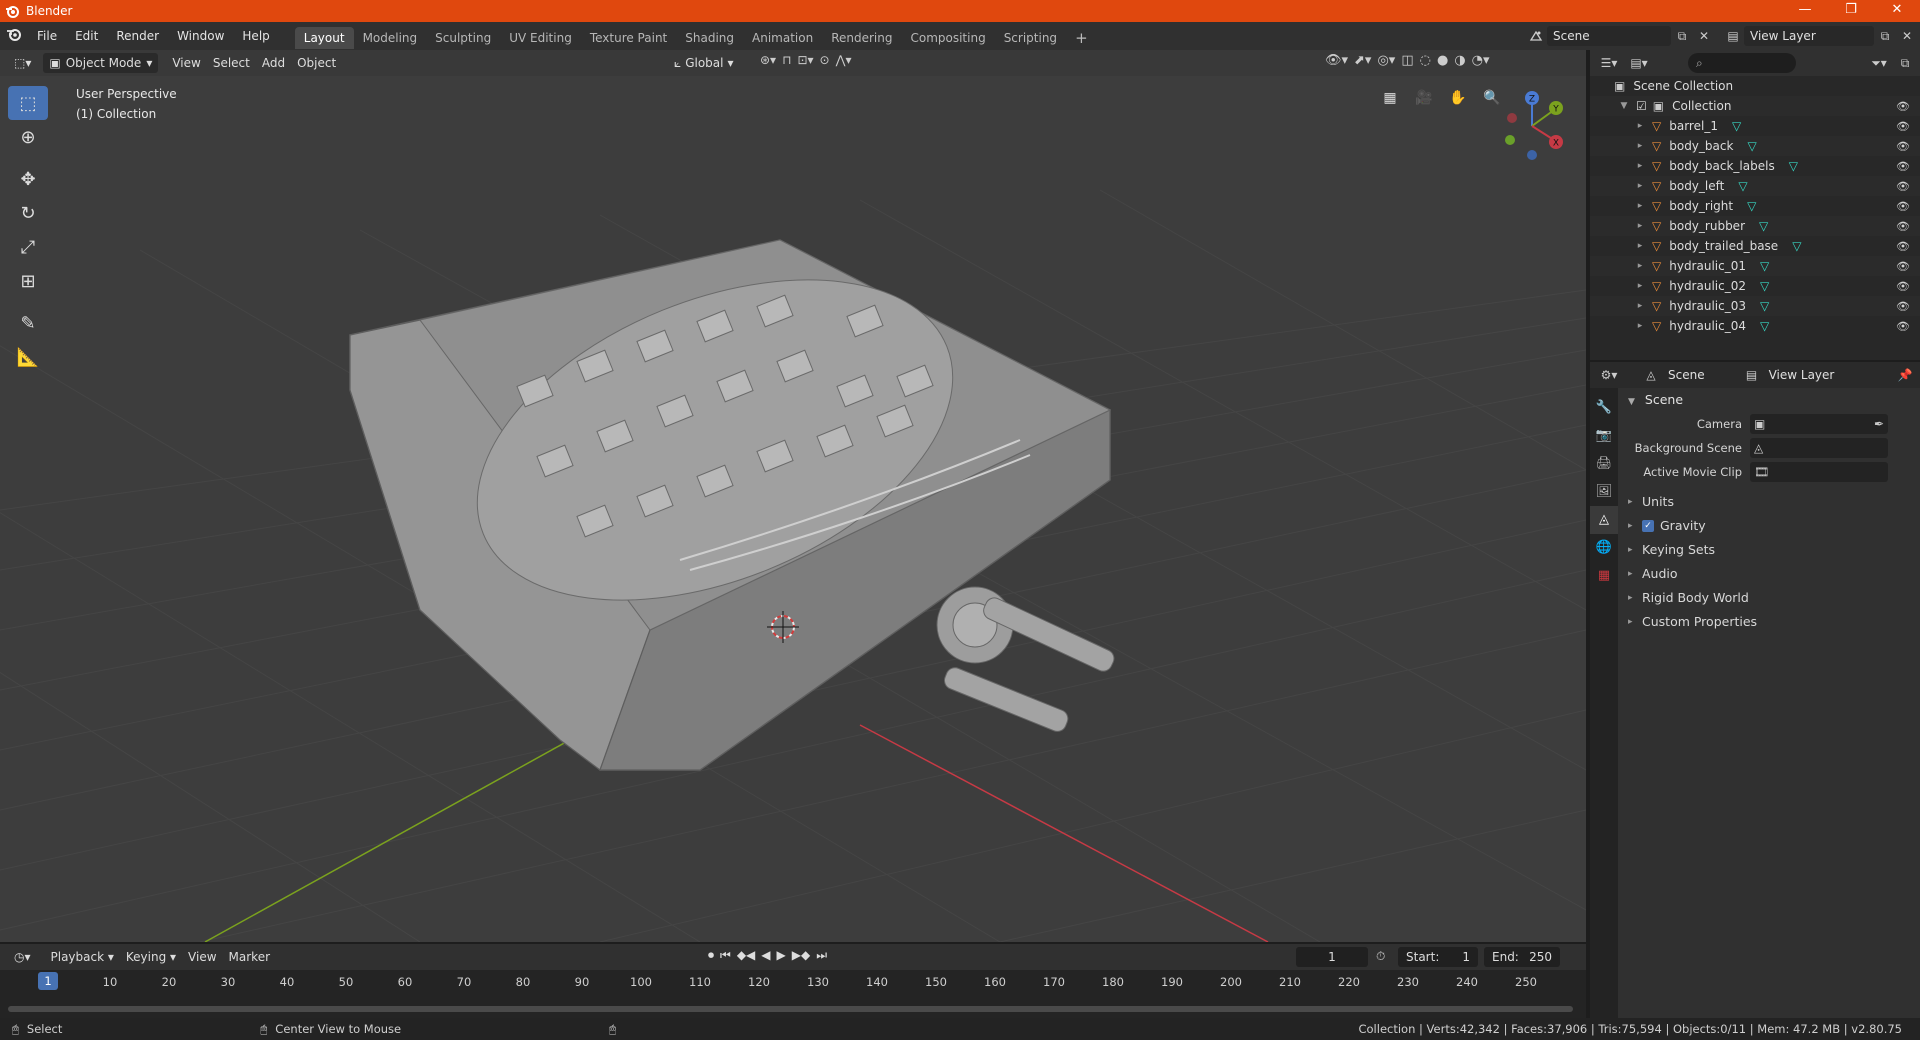 The image size is (1920, 1040). Describe the element at coordinates (1536, 36) in the screenshot. I see `scene-icon` at that location.